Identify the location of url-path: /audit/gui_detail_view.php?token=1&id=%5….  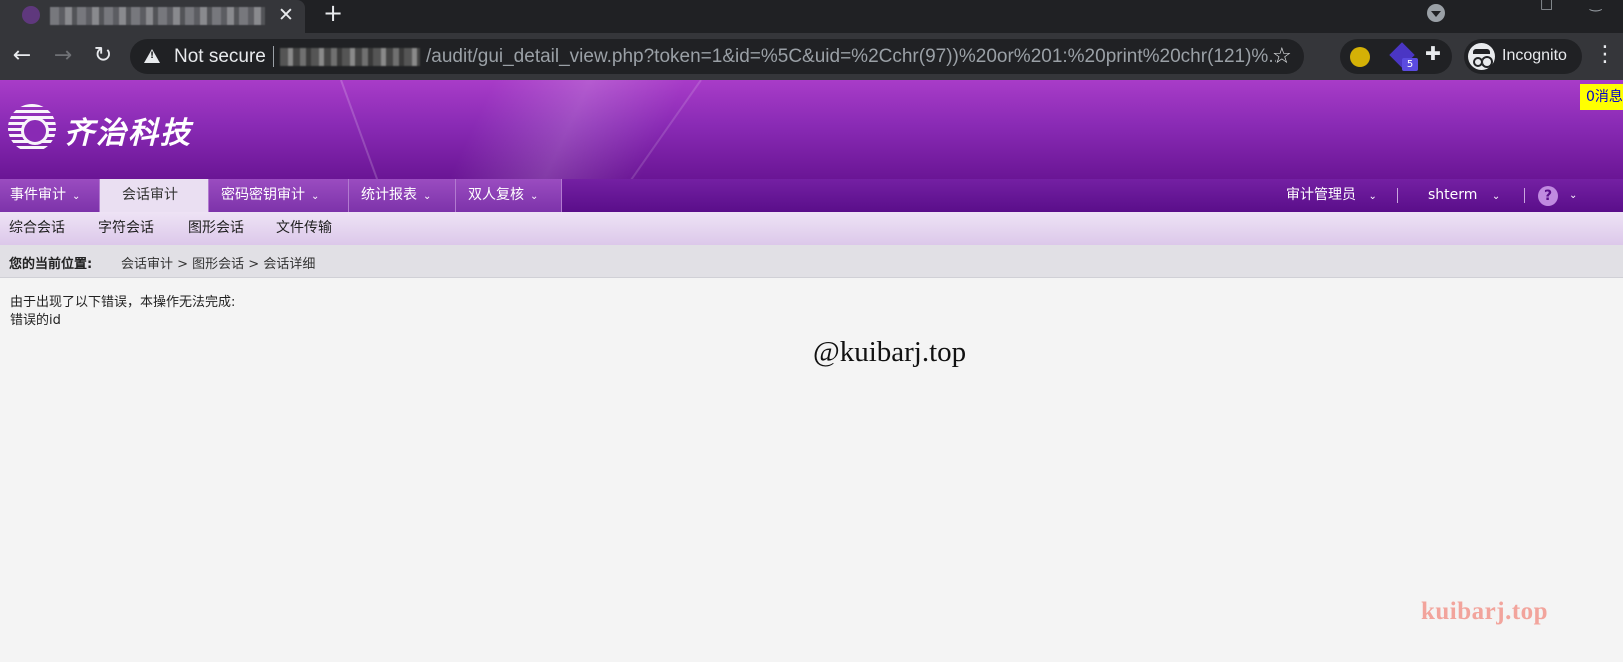
(851, 57).